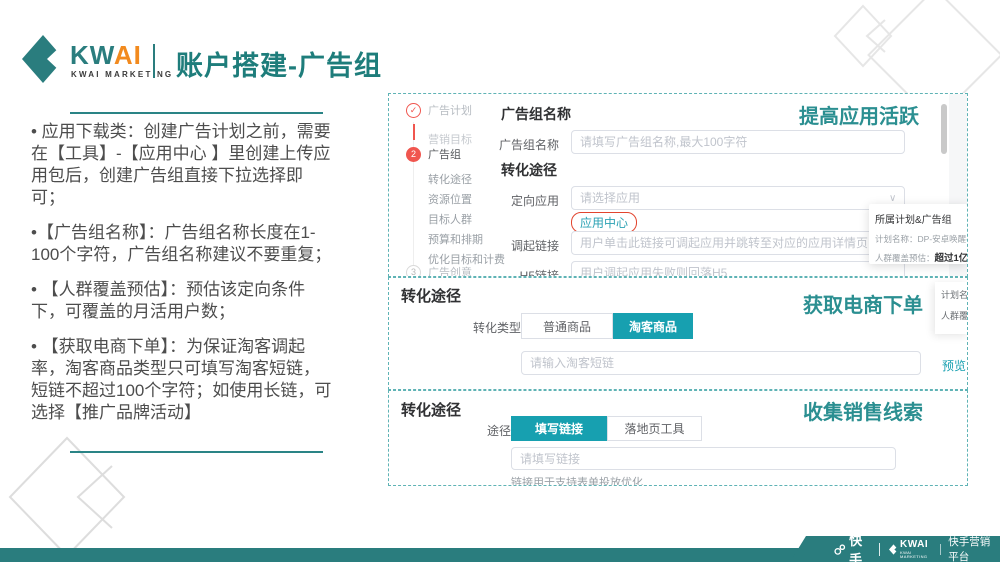  What do you see at coordinates (944, 129) in the screenshot?
I see `scrollbar-thumb` at bounding box center [944, 129].